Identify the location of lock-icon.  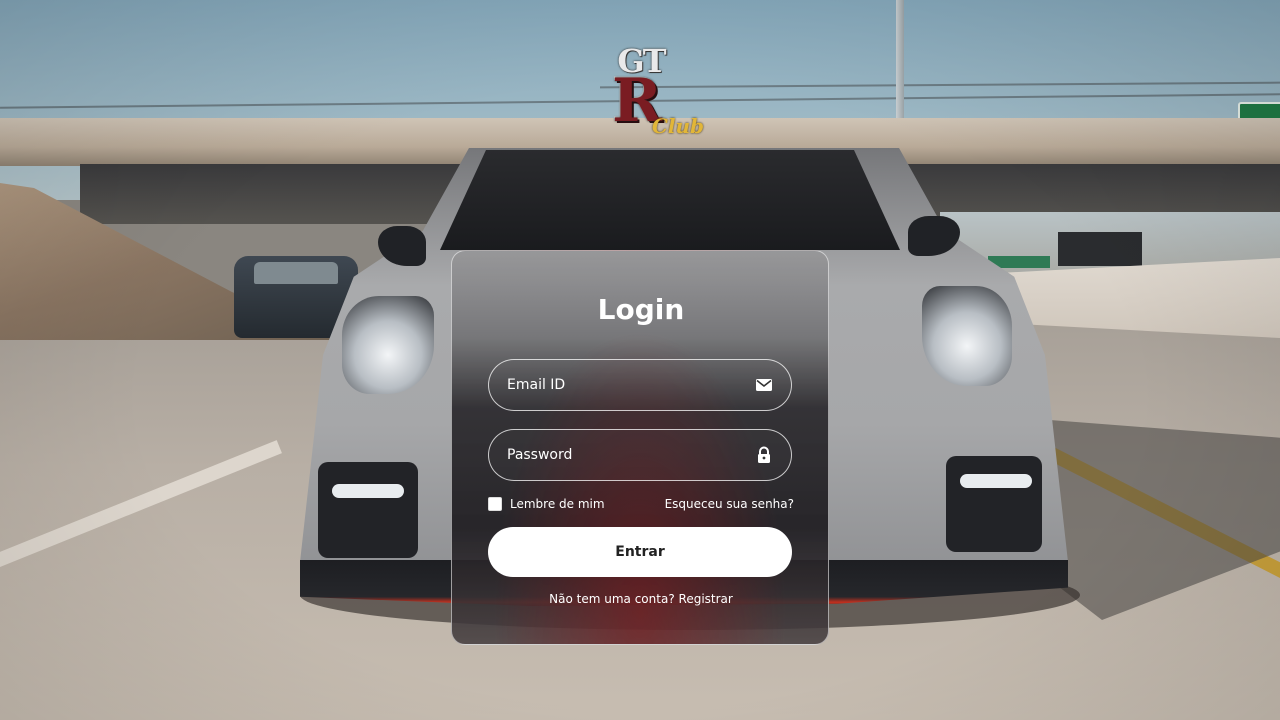
(764, 455).